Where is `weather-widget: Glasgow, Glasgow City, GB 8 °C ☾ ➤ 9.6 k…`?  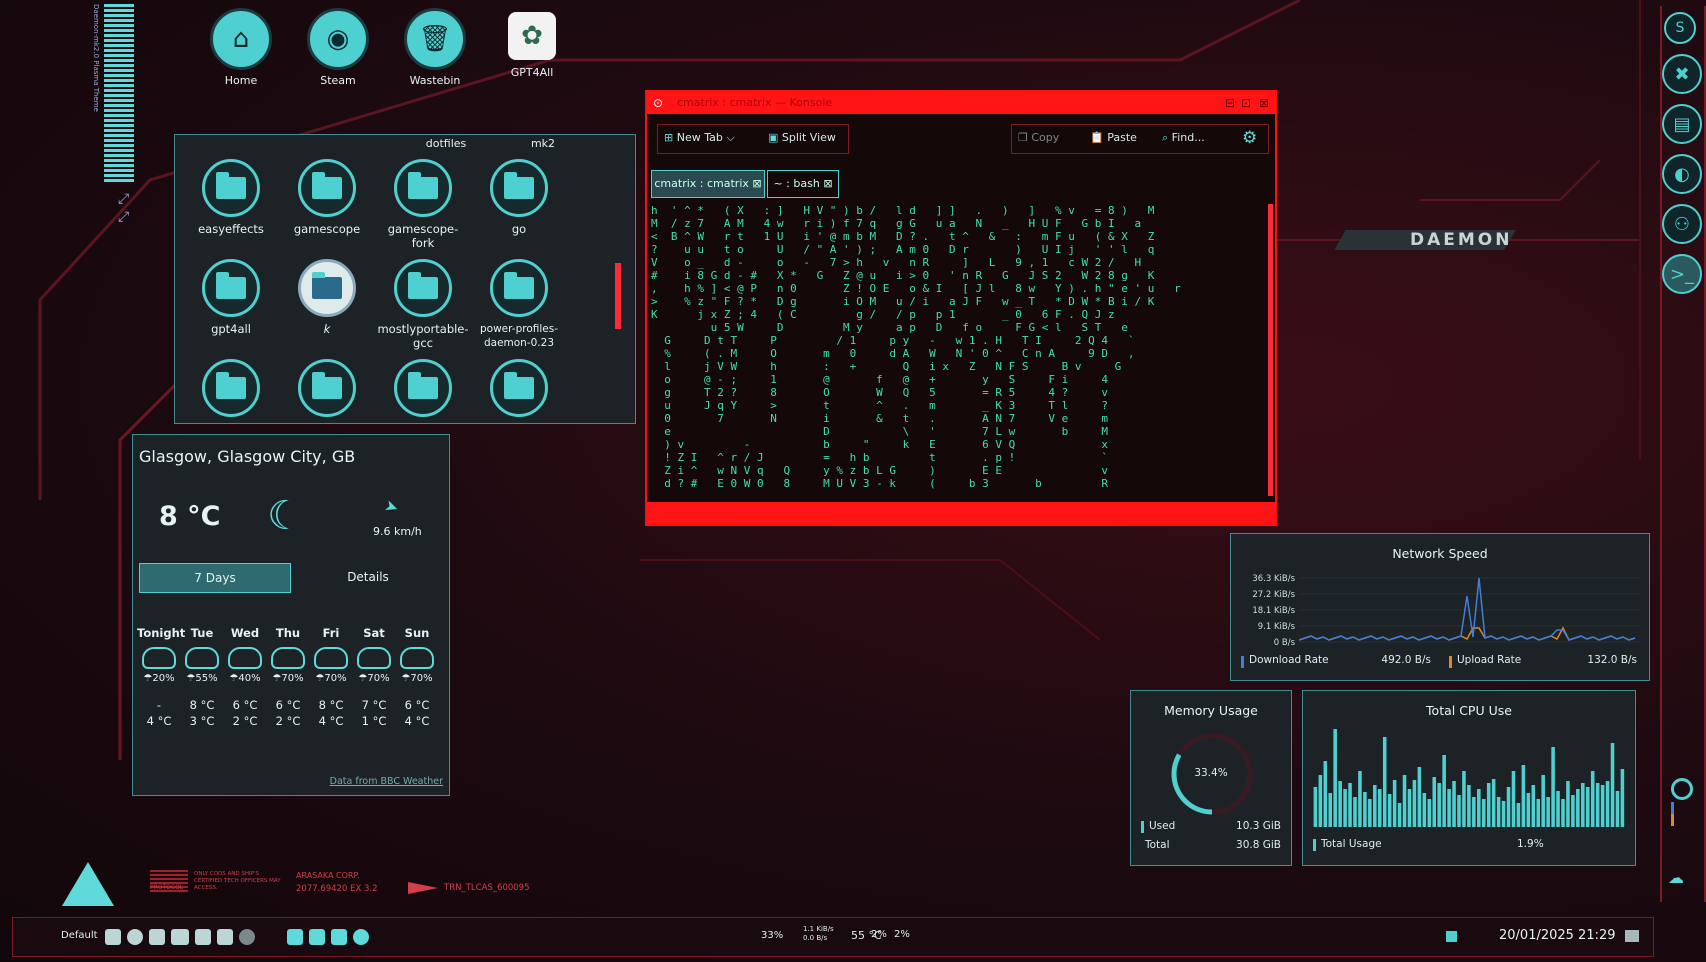
weather-widget: Glasgow, Glasgow City, GB 8 °C ☾ ➤ 9.6 k… is located at coordinates (291, 615).